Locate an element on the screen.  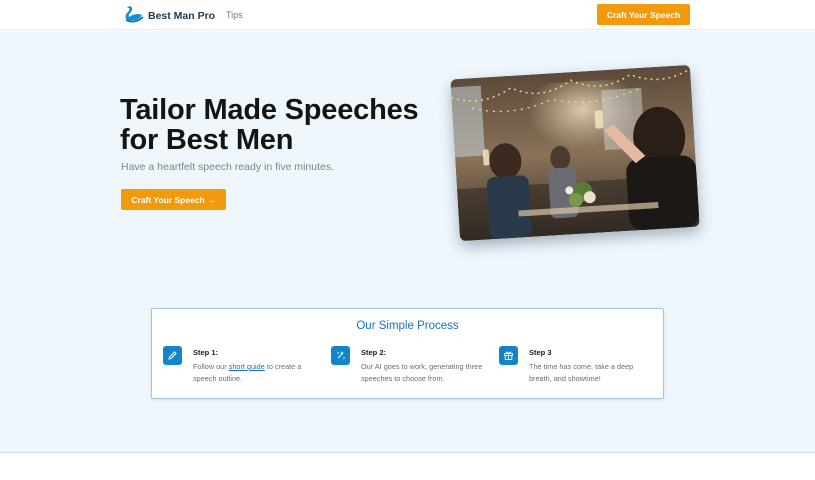
sparkle-icon is located at coordinates (340, 355).